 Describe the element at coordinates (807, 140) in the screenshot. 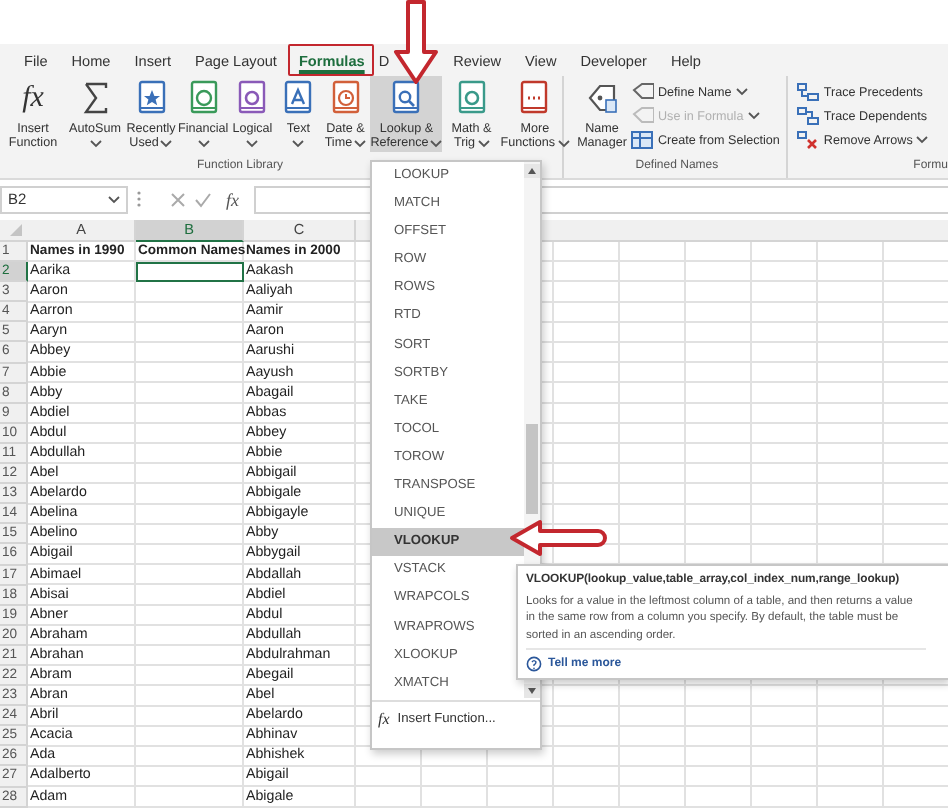

I see `remove-arrows-icon` at that location.